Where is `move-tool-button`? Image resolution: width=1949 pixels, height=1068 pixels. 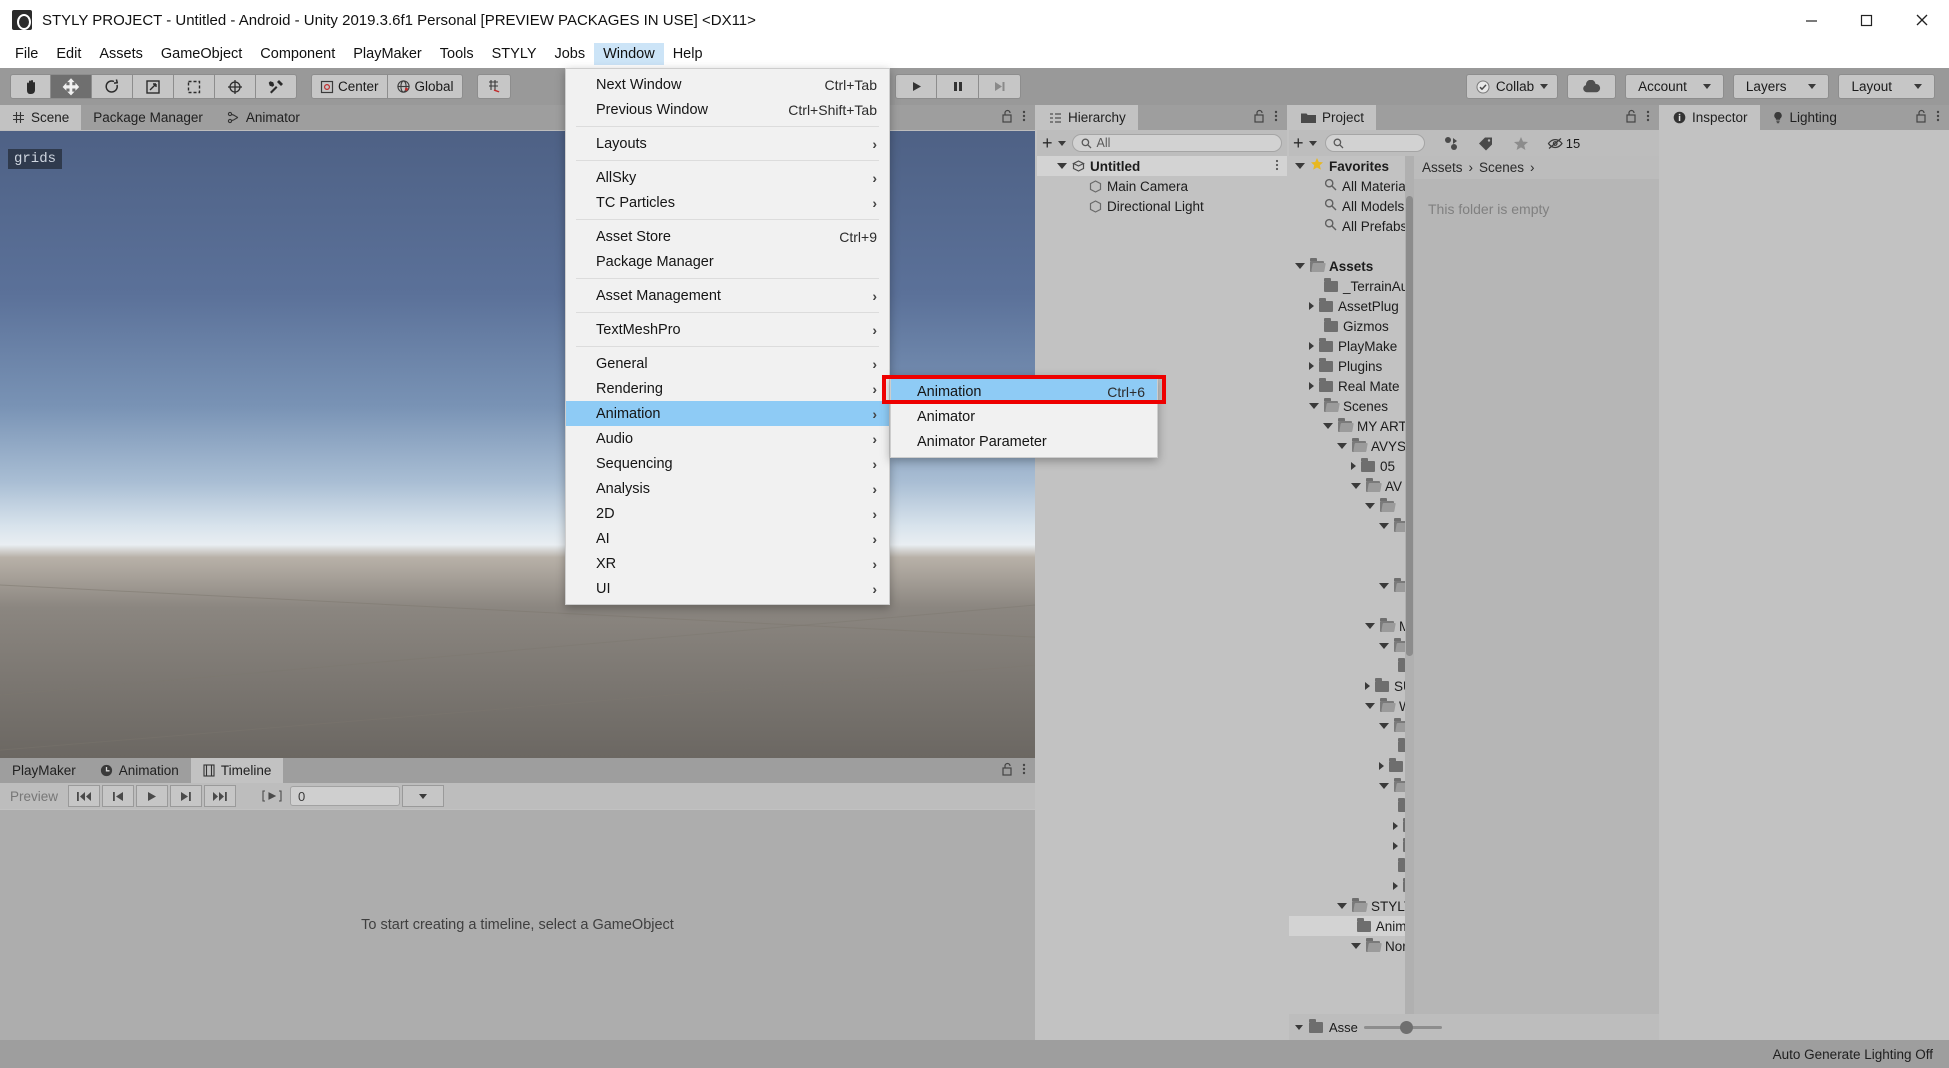
move-tool-button is located at coordinates (71, 86).